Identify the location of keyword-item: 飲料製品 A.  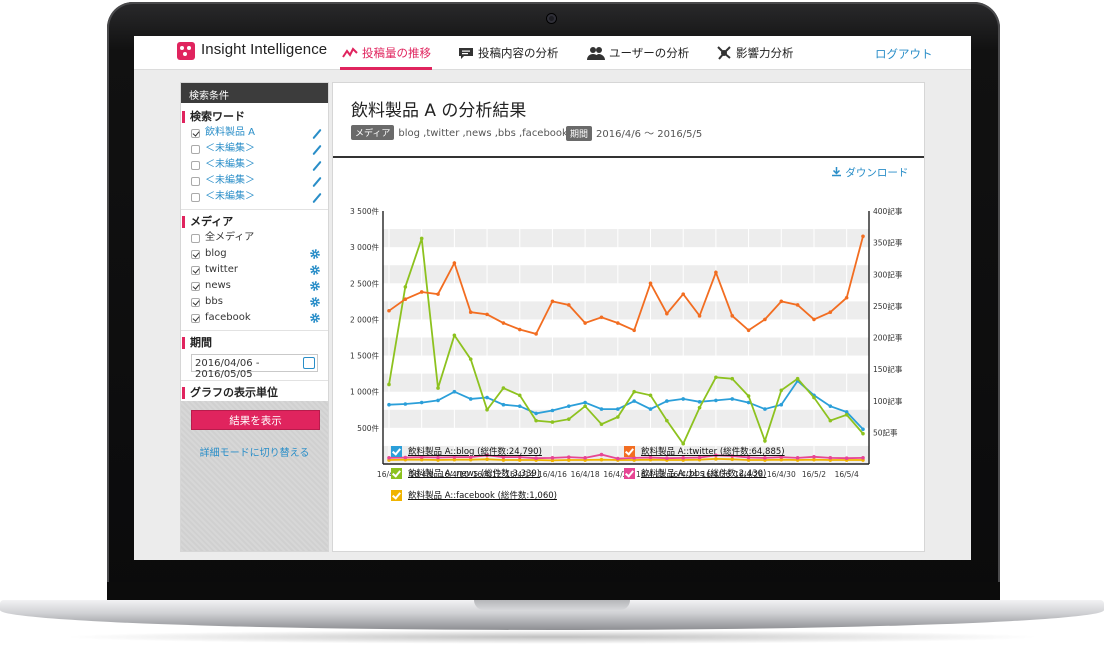
(254, 133).